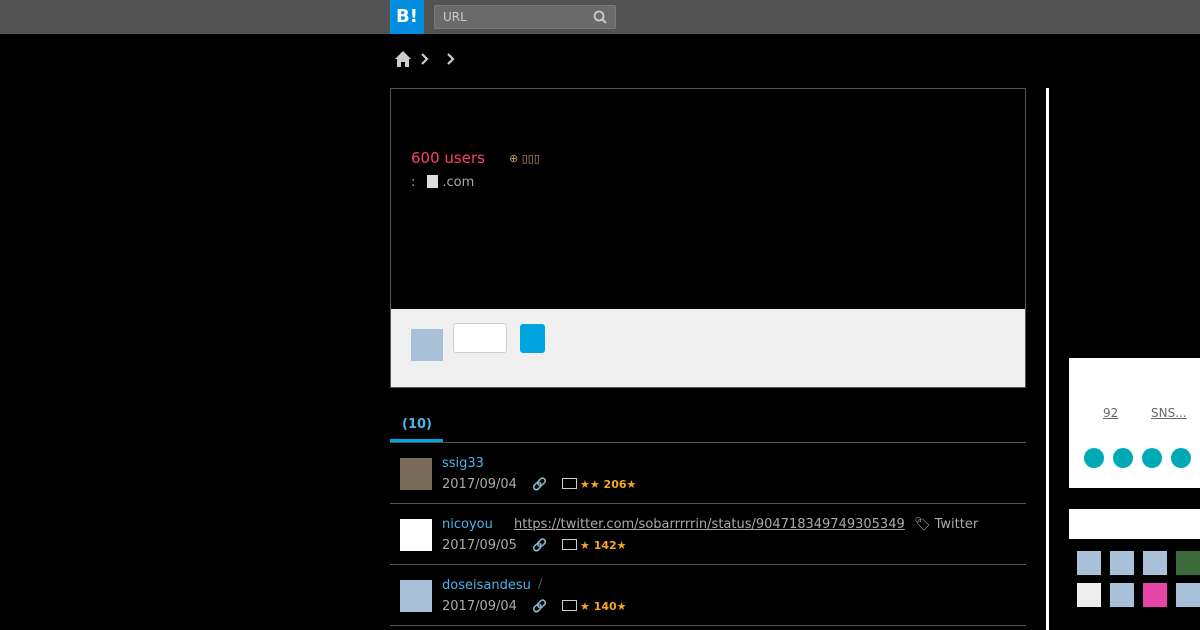  I want to click on sidebar-panel, so click(1134, 524).